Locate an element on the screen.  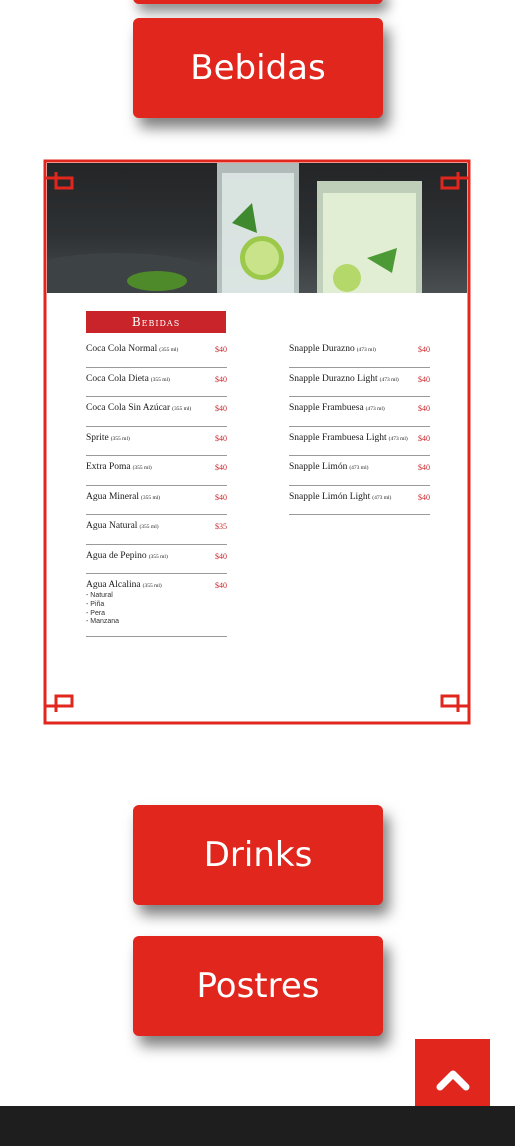
menu-item: Coca Cola Normal (355 ml) $40 is located at coordinates (156, 353).